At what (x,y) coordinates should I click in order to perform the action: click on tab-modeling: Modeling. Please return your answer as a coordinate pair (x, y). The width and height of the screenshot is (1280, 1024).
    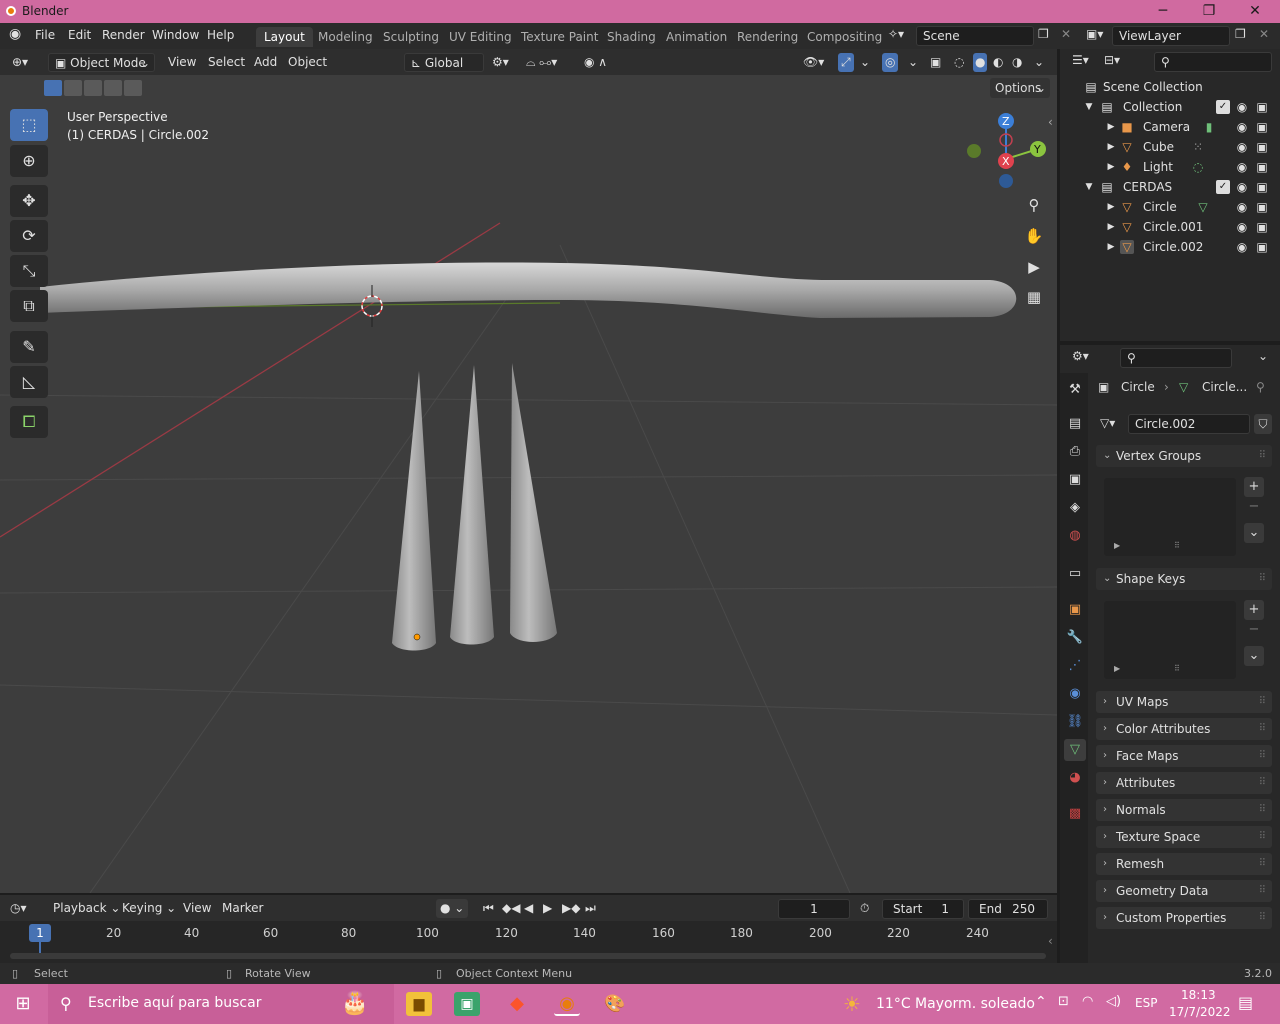
    Looking at the image, I should click on (345, 37).